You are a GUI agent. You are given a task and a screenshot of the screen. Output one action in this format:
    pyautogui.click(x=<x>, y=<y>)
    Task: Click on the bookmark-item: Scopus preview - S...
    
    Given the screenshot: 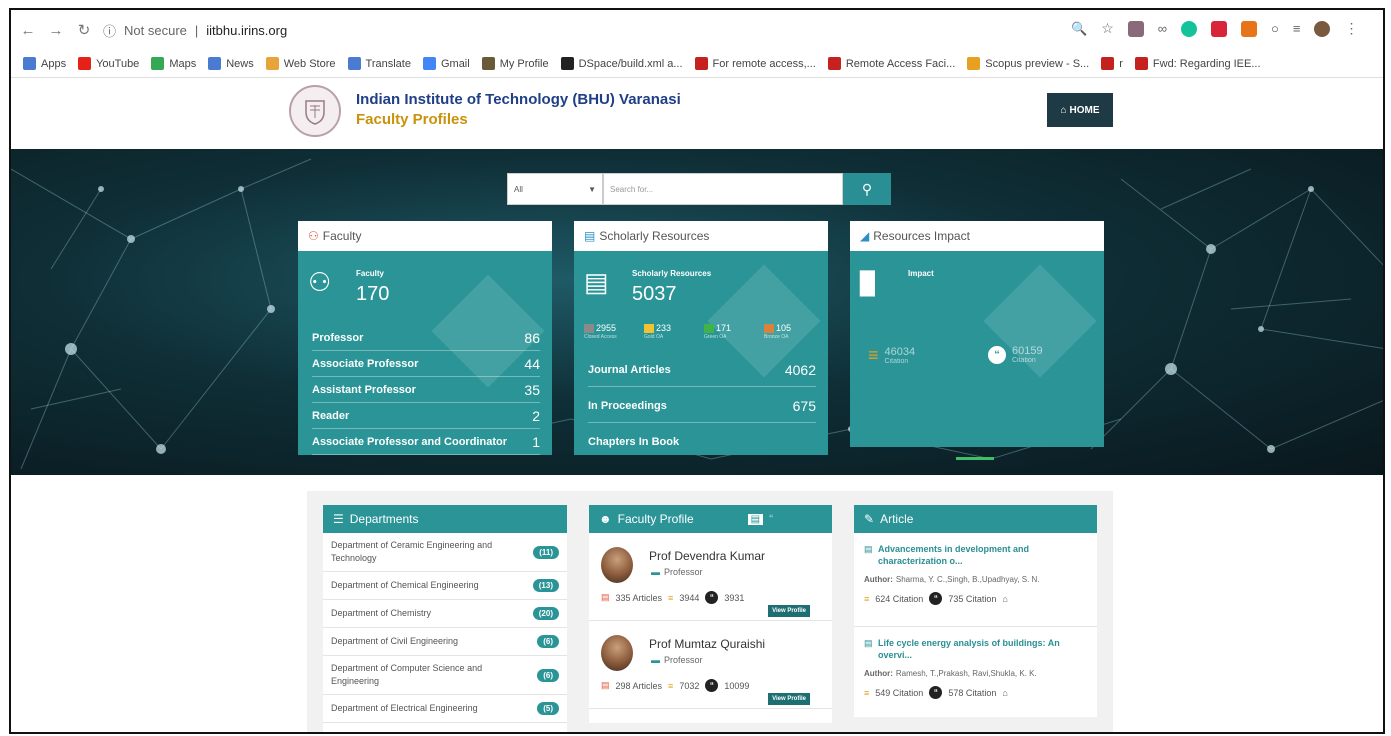 What is the action you would take?
    pyautogui.click(x=1028, y=63)
    